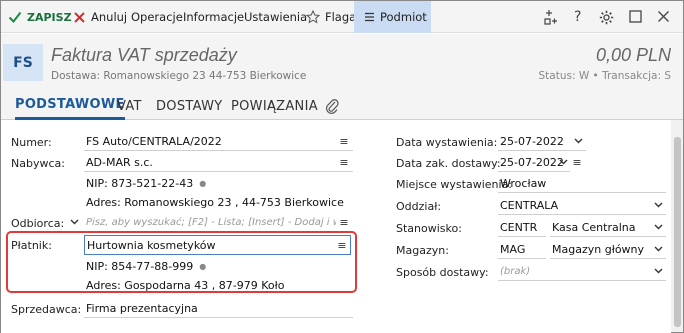 The height and width of the screenshot is (333, 684). Describe the element at coordinates (633, 55) in the screenshot. I see `document-amount: 0,00 PLN` at that location.